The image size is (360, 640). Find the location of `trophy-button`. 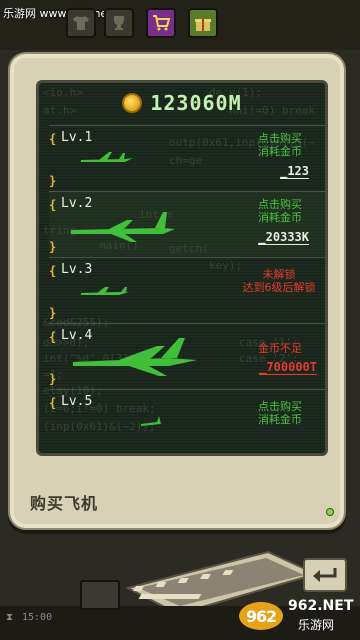

trophy-button is located at coordinates (119, 23).